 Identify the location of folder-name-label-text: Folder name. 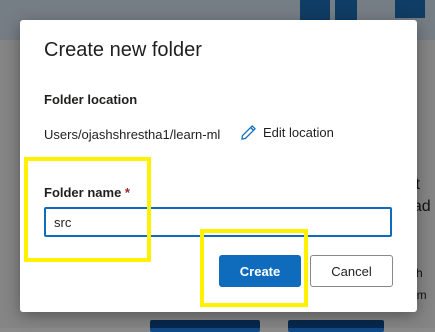
(83, 192).